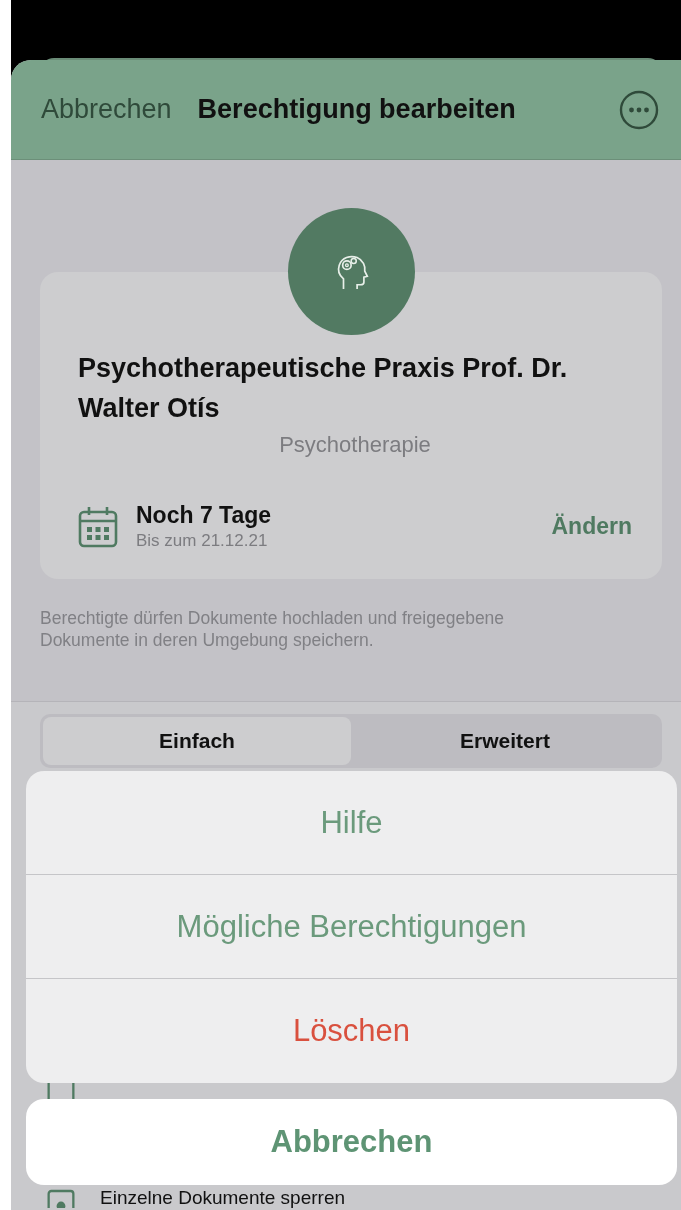 This screenshot has height=1210, width=681. I want to click on cancel-button: Abbrechen, so click(351, 1142).